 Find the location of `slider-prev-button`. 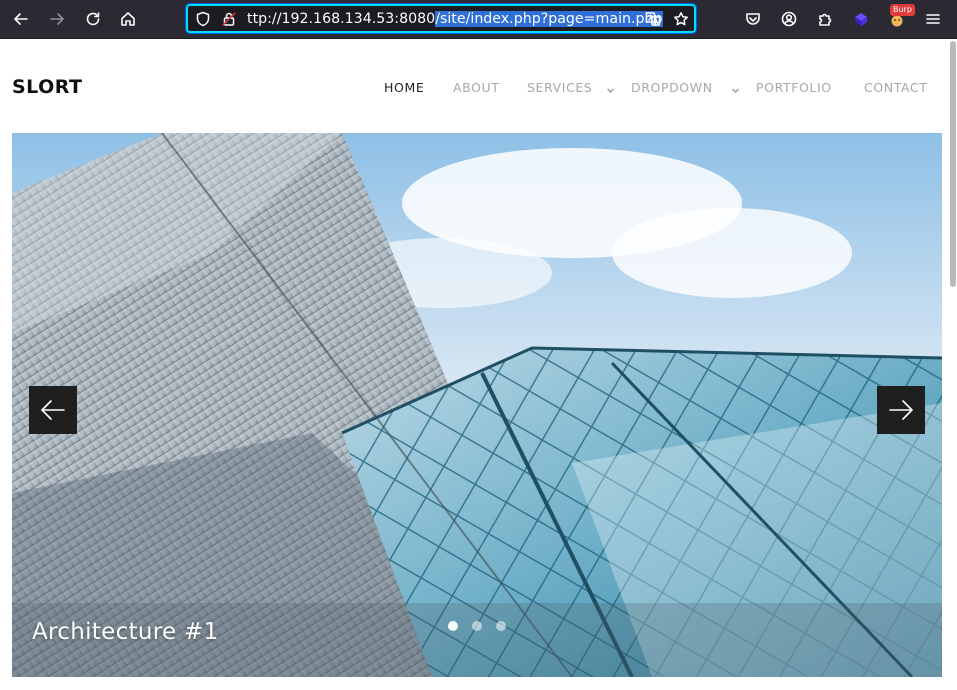

slider-prev-button is located at coordinates (53, 410).